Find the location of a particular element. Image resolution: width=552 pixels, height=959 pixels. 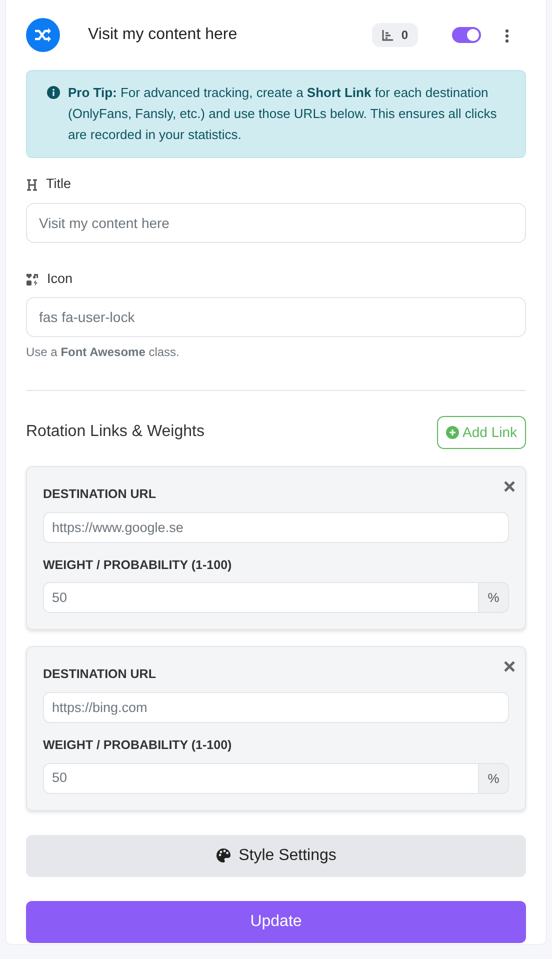

field-label: Icon is located at coordinates (60, 279).